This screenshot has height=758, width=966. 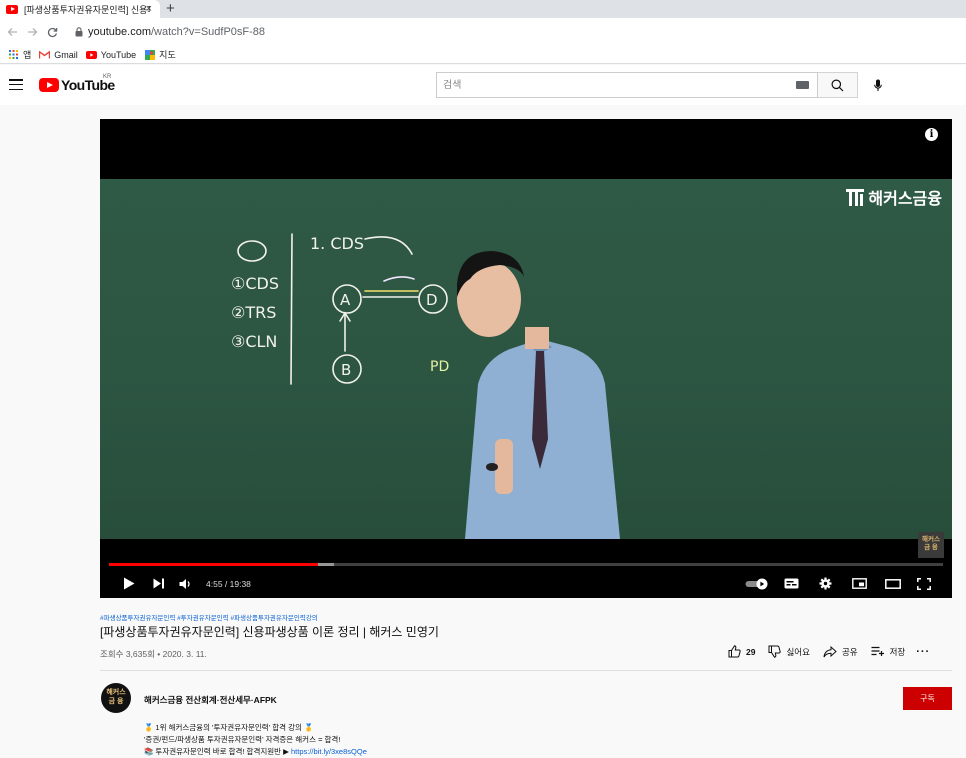 I want to click on autoplay-toggle, so click(x=757, y=583).